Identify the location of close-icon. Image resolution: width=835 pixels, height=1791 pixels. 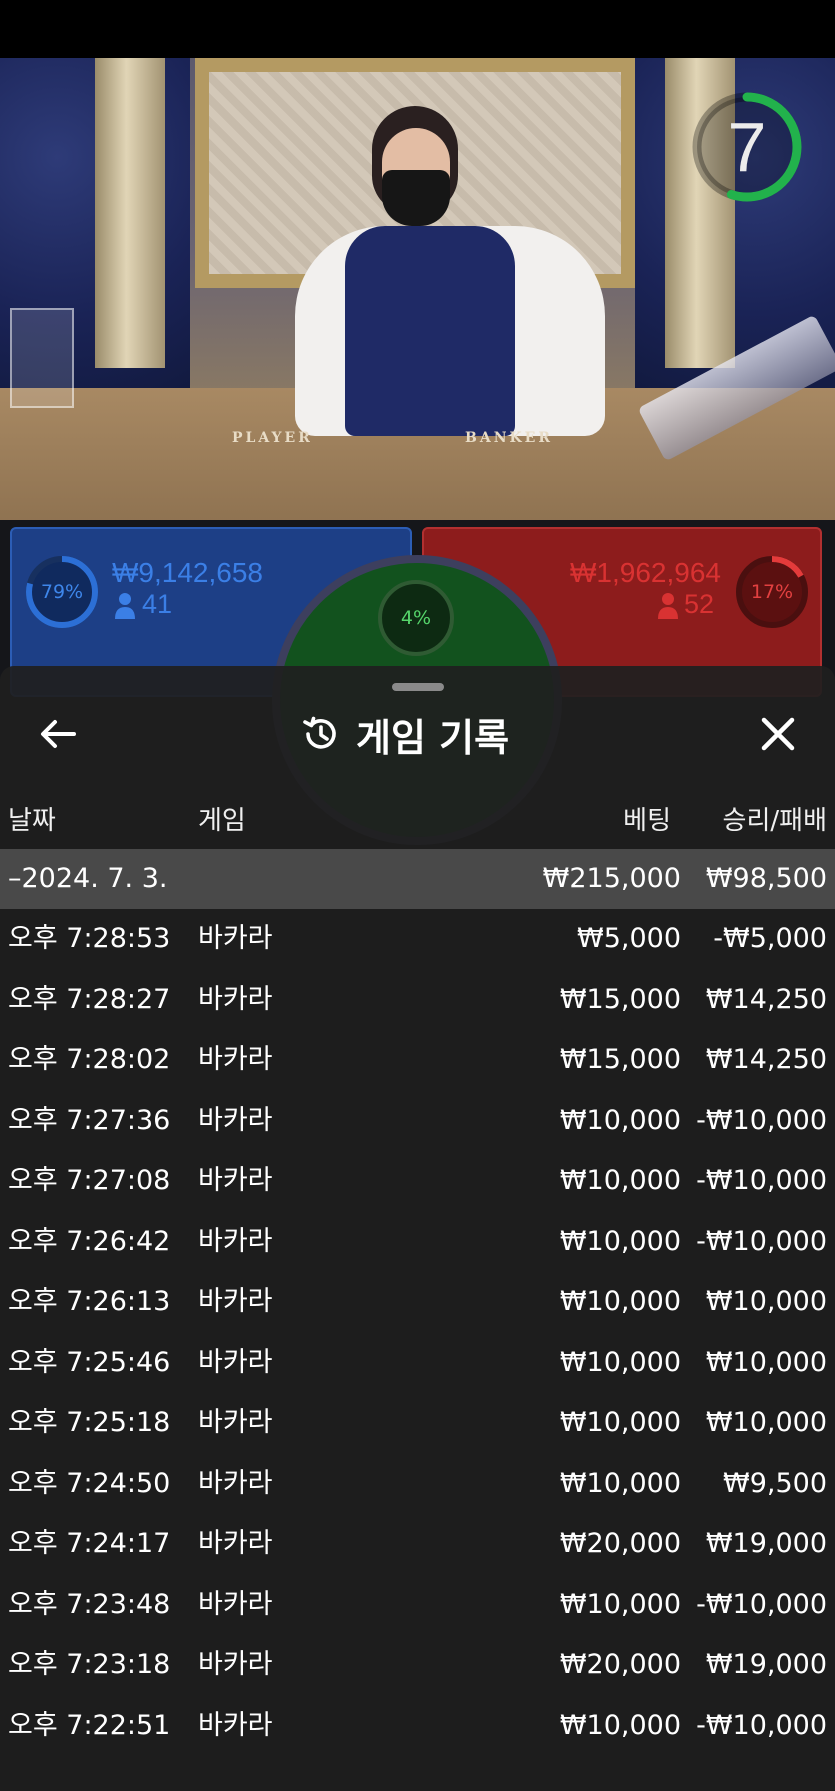
(778, 734).